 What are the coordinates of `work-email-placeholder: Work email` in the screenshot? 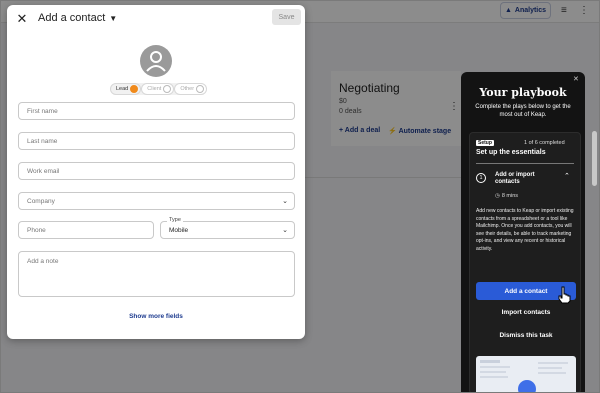 It's located at (43, 171).